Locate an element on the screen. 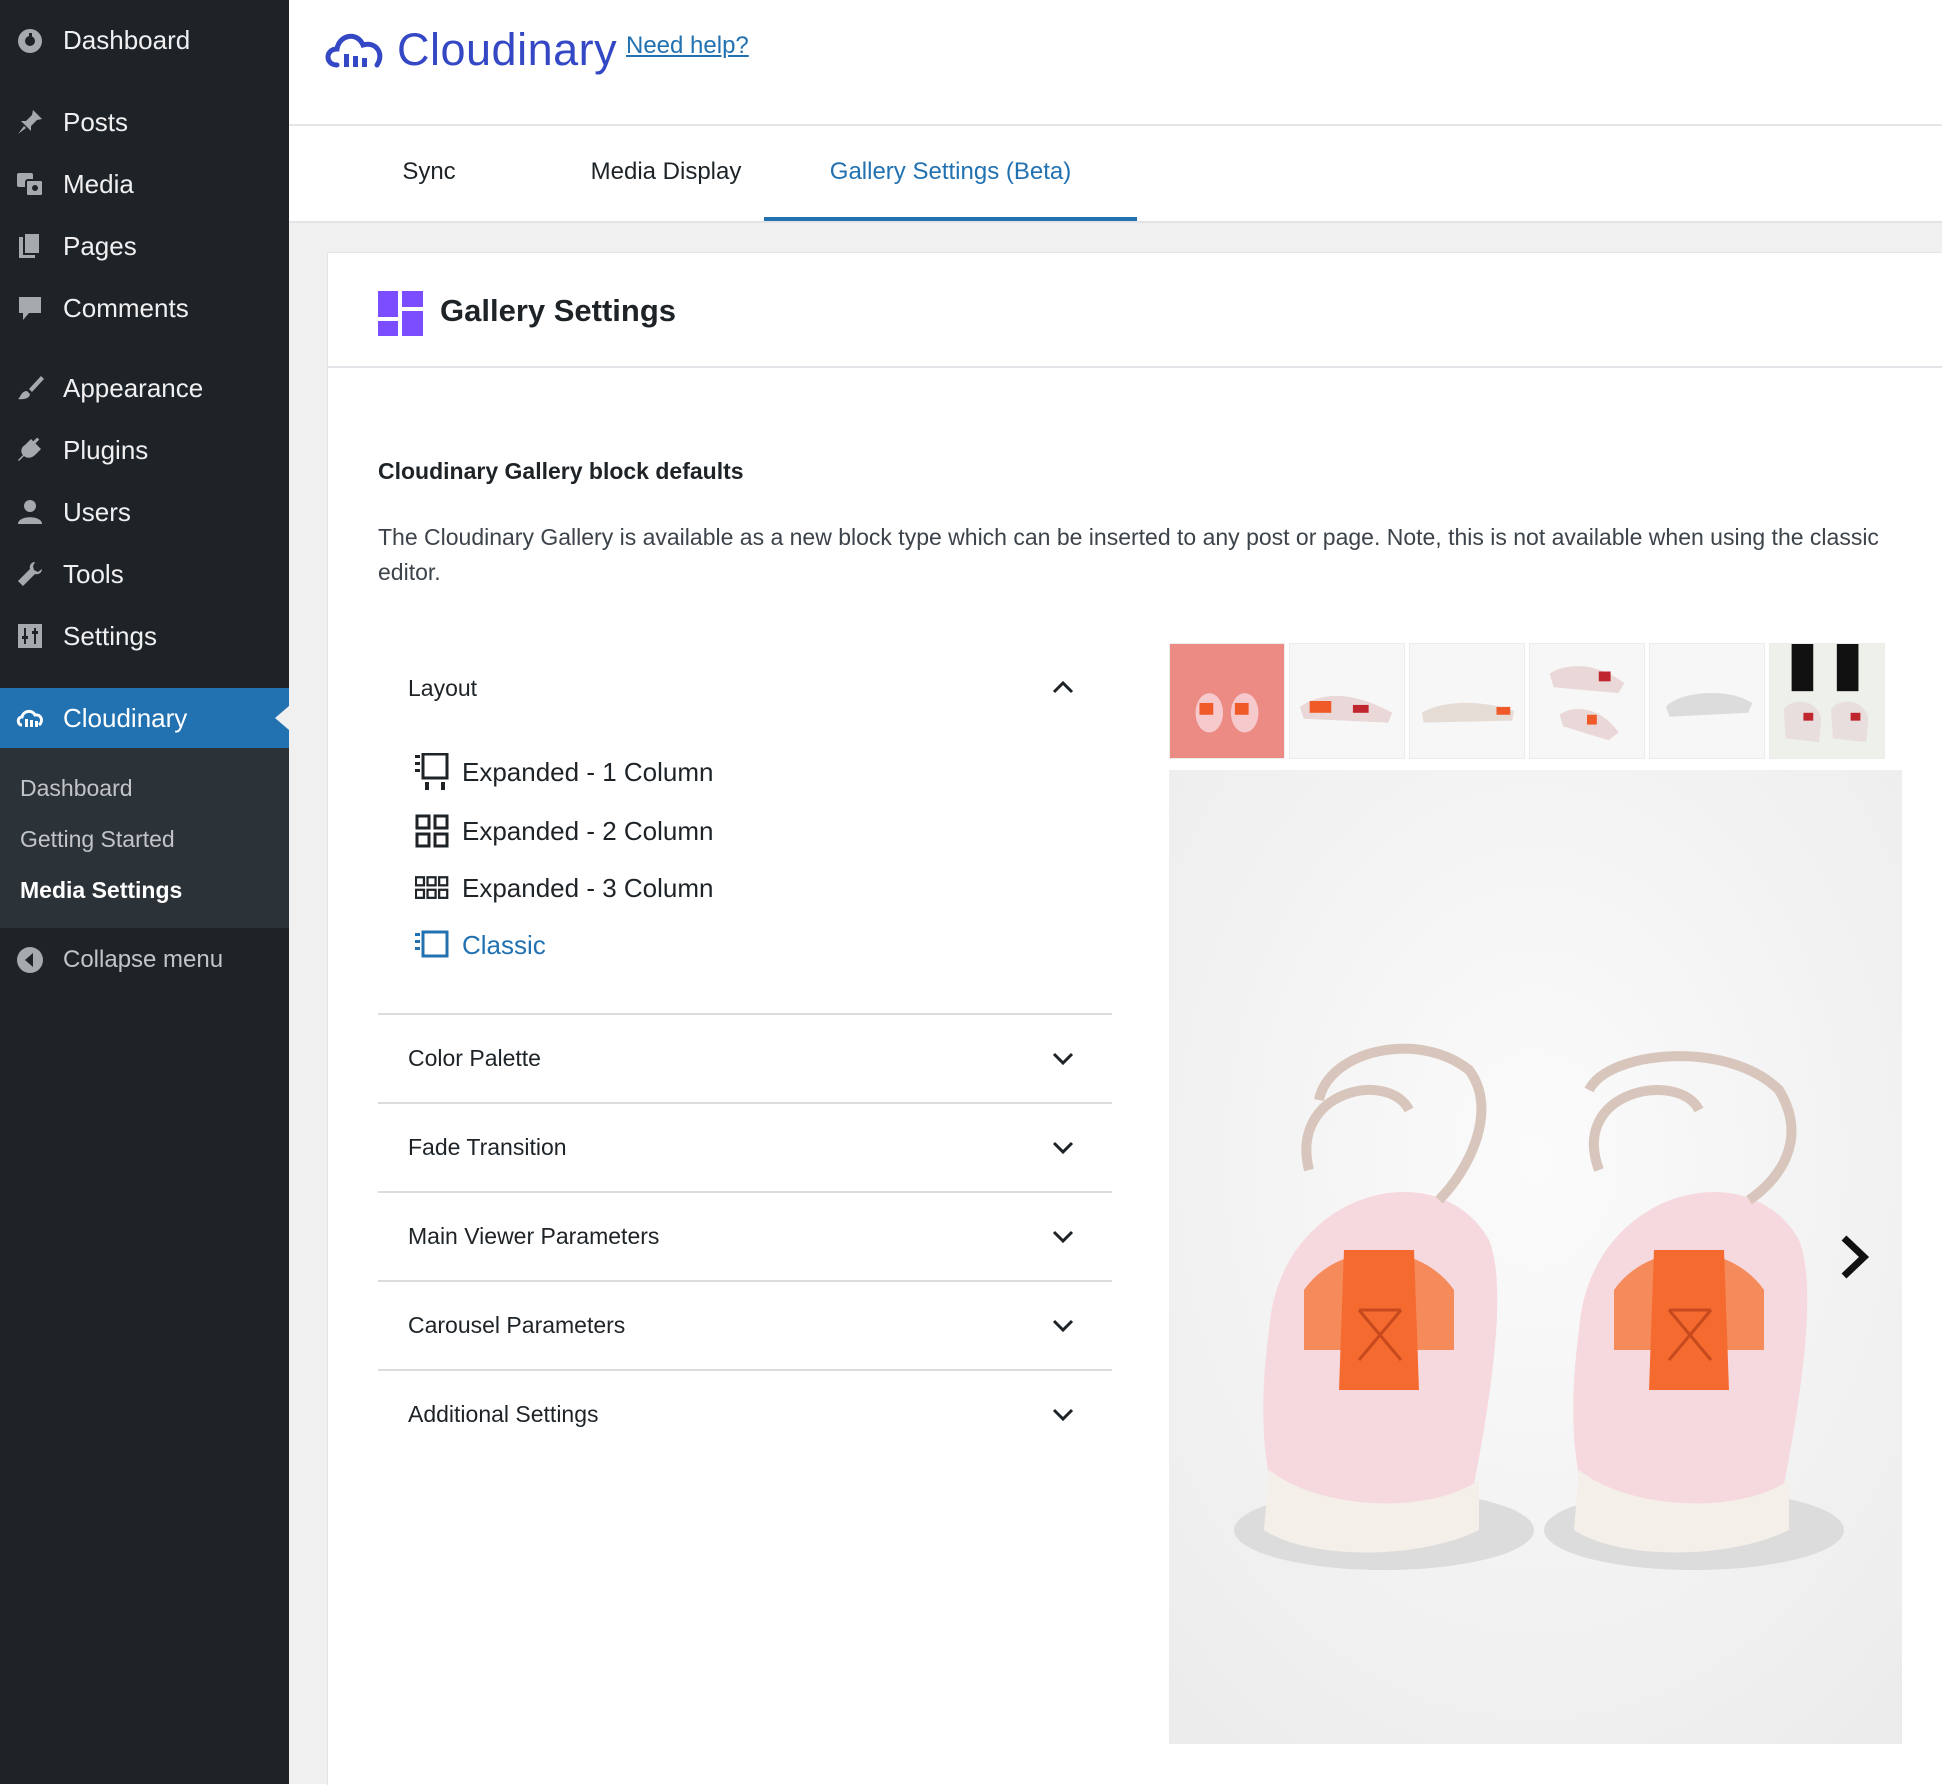 Image resolution: width=1942 pixels, height=1785 pixels. sidebar-item-label: Users is located at coordinates (97, 512).